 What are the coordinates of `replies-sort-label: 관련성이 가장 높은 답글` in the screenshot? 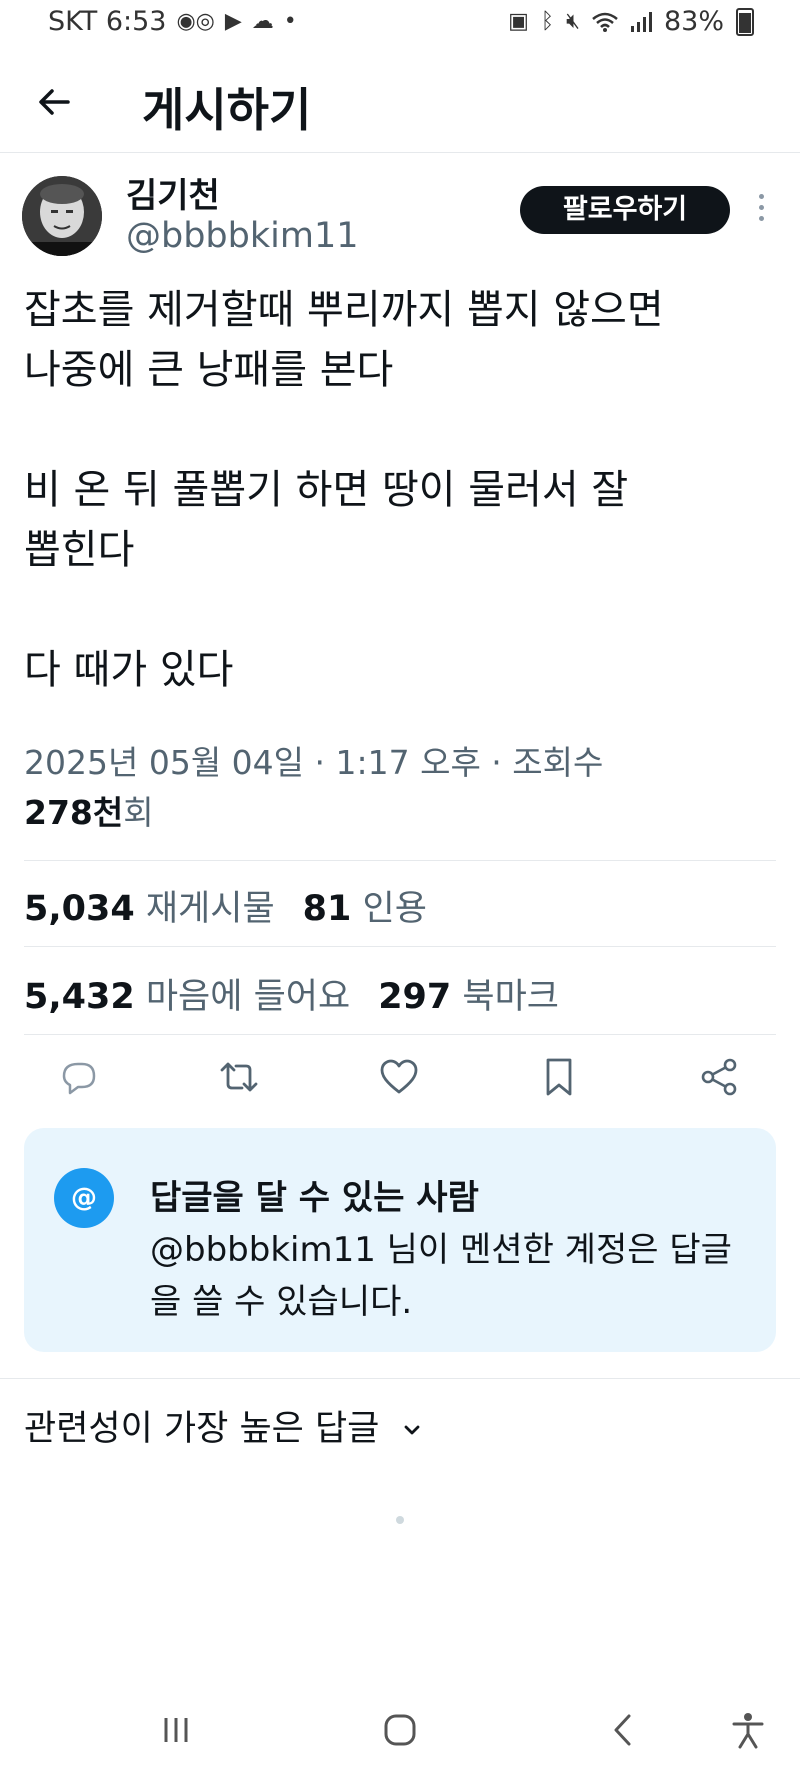 It's located at (202, 1429).